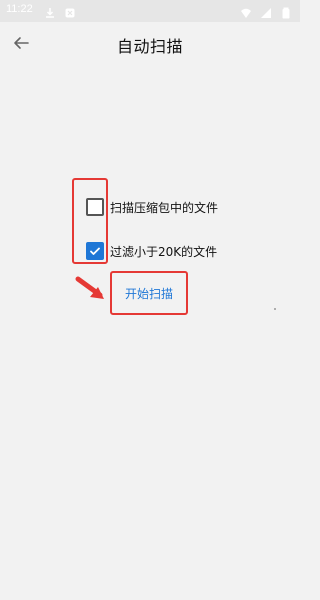  I want to click on status-right-icons, so click(266, 11).